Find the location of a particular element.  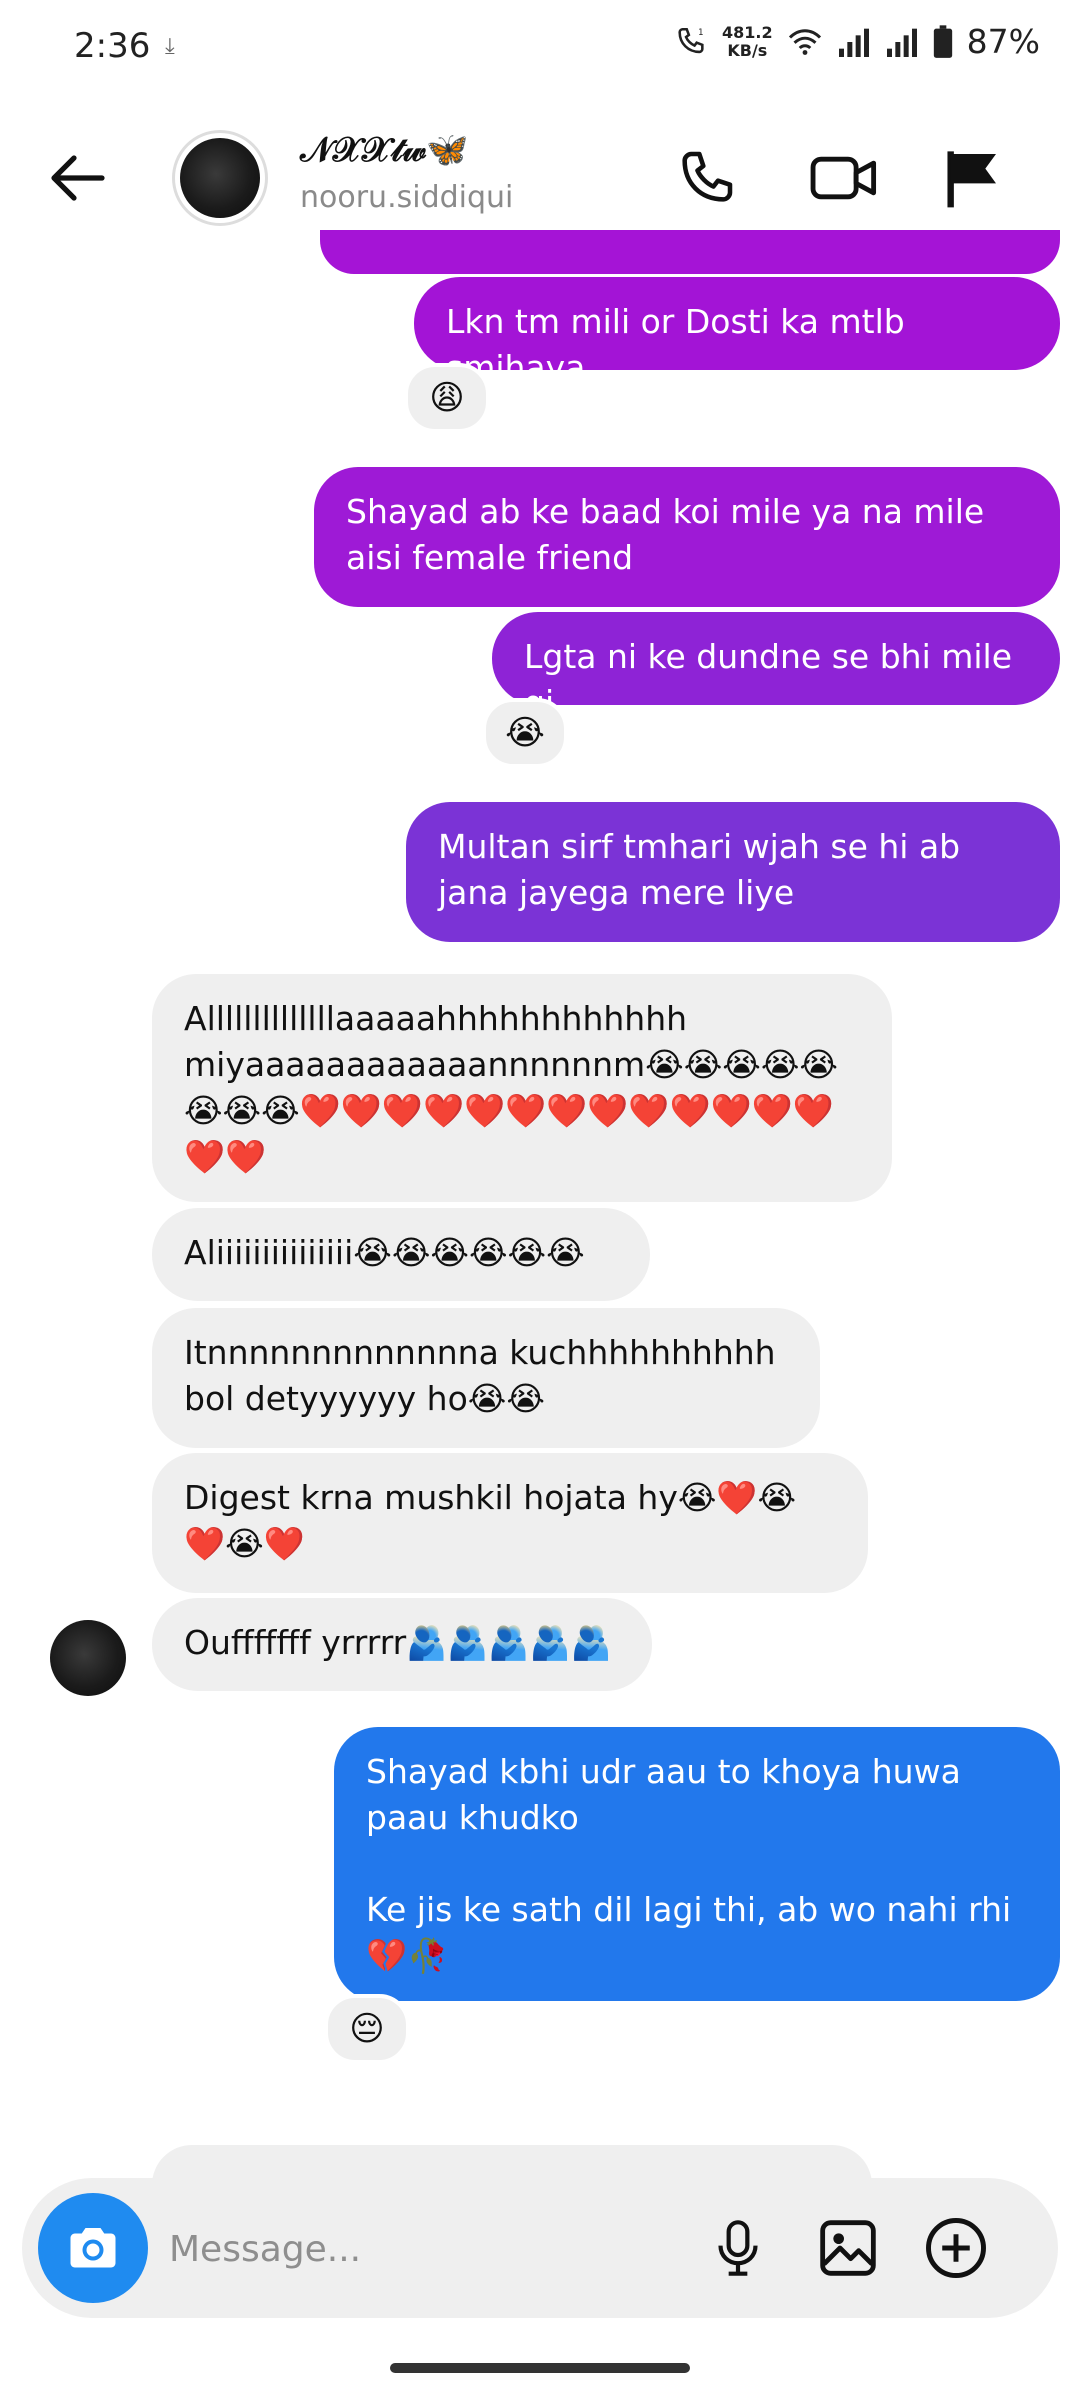

avatar-image is located at coordinates (220, 178).